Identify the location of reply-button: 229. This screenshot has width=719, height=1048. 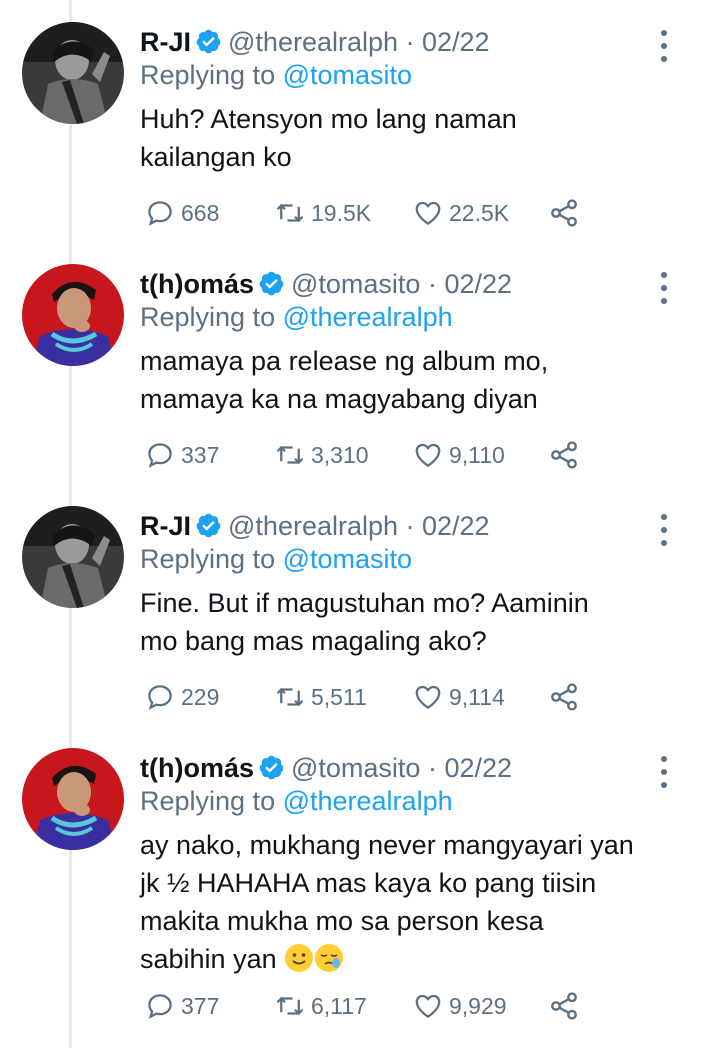
(182, 697).